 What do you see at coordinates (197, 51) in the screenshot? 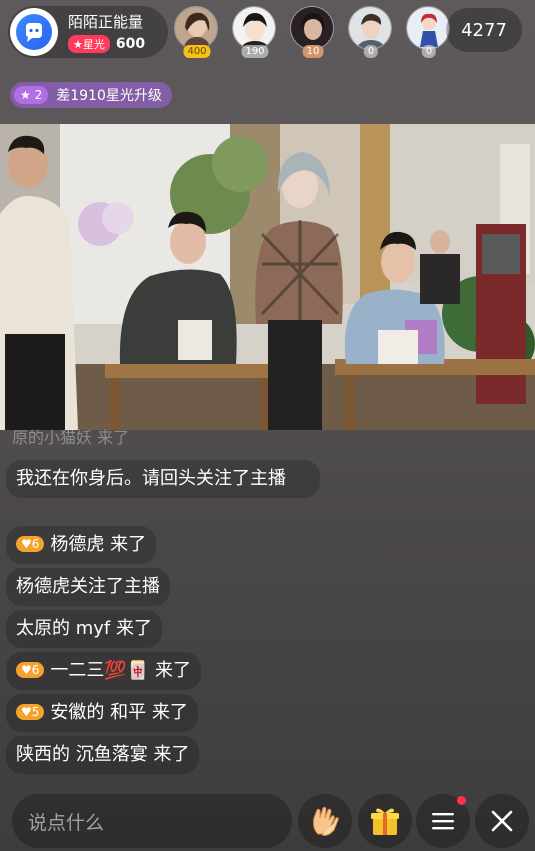
I see `viewer-count-badge: 400` at bounding box center [197, 51].